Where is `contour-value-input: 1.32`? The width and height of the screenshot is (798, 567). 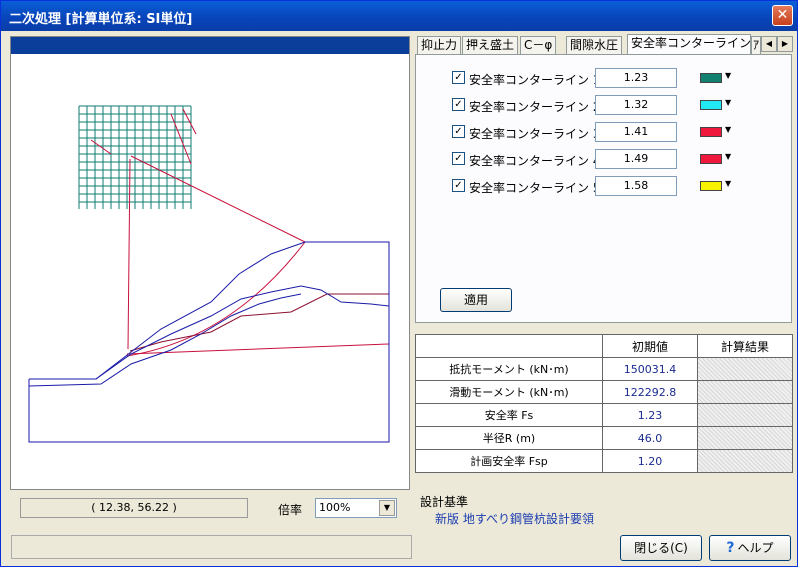 contour-value-input: 1.32 is located at coordinates (636, 105).